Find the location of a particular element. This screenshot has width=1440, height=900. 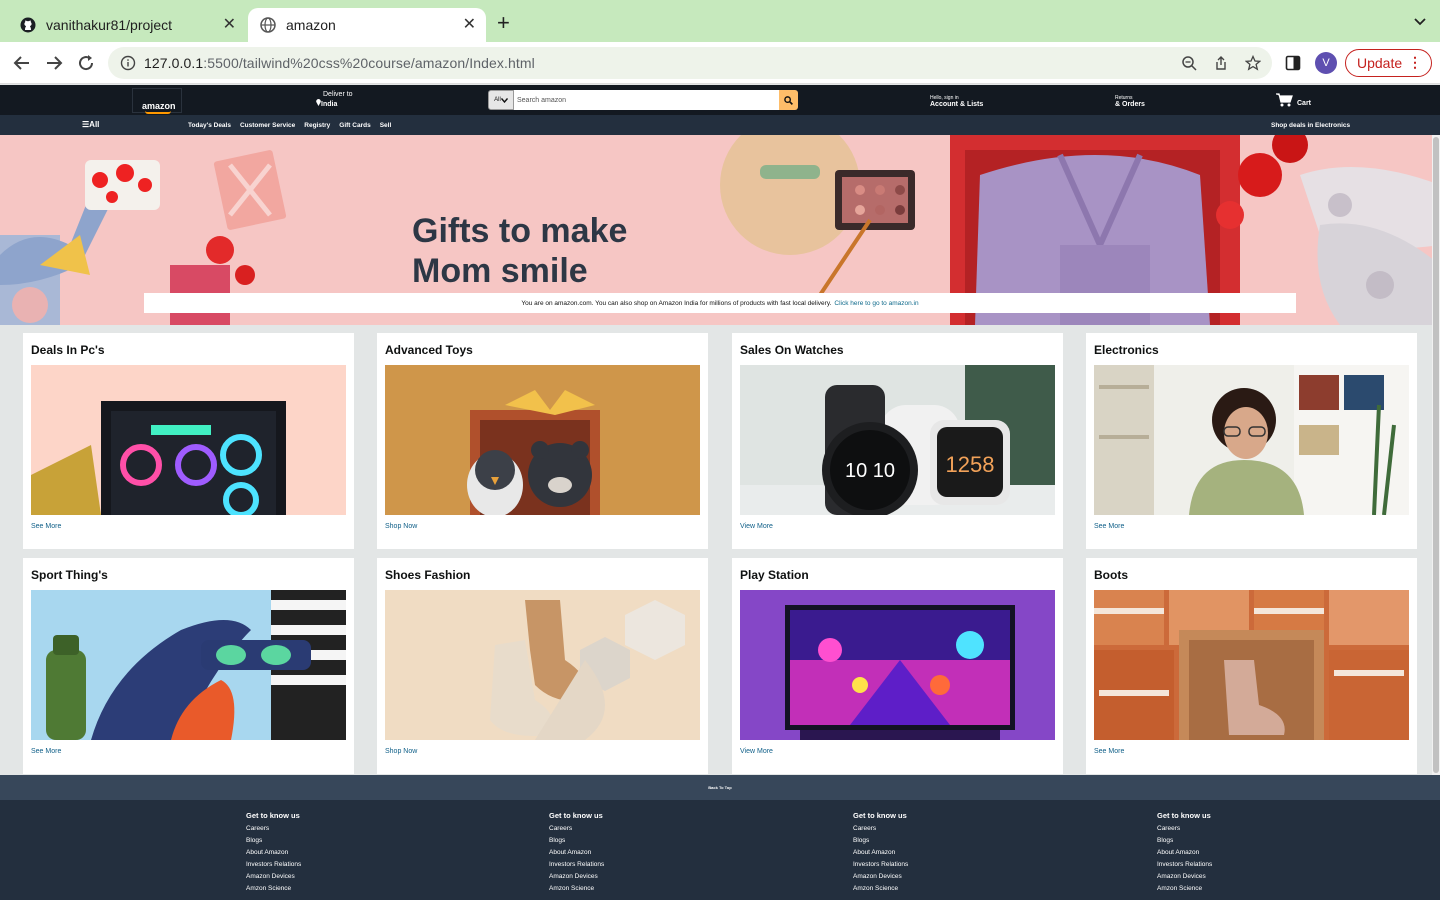

card-title: Electronics is located at coordinates (1126, 350).